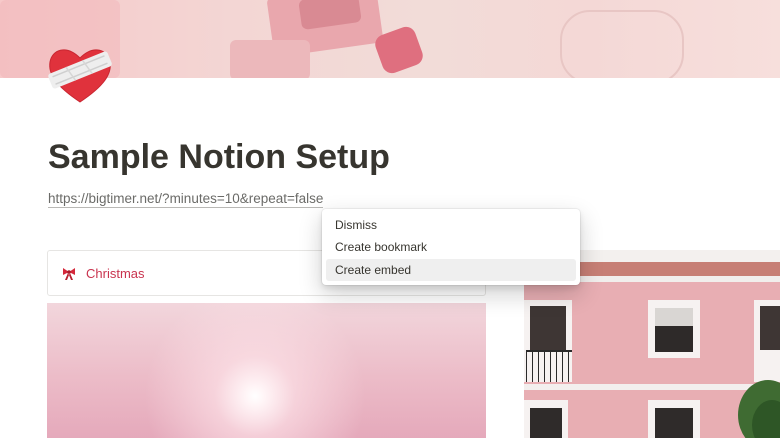 The image size is (780, 438). I want to click on heart-bandage-icon, so click(80, 75).